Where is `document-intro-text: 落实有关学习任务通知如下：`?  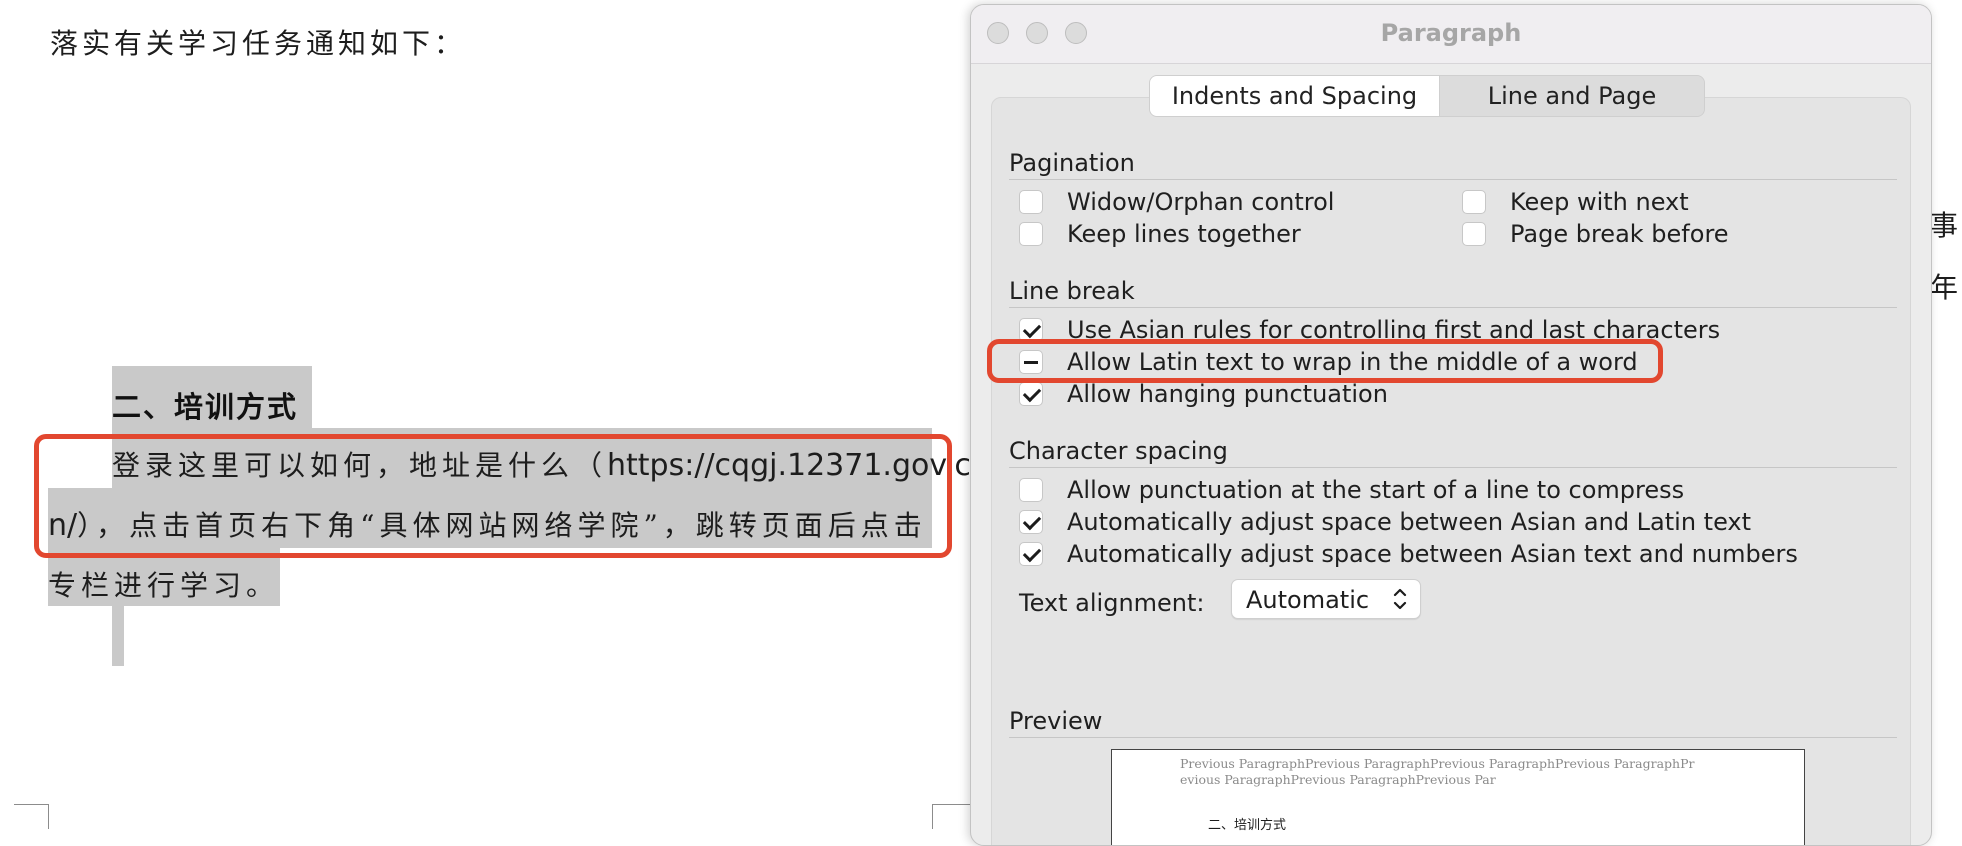 document-intro-text: 落实有关学习任务通知如下： is located at coordinates (258, 43).